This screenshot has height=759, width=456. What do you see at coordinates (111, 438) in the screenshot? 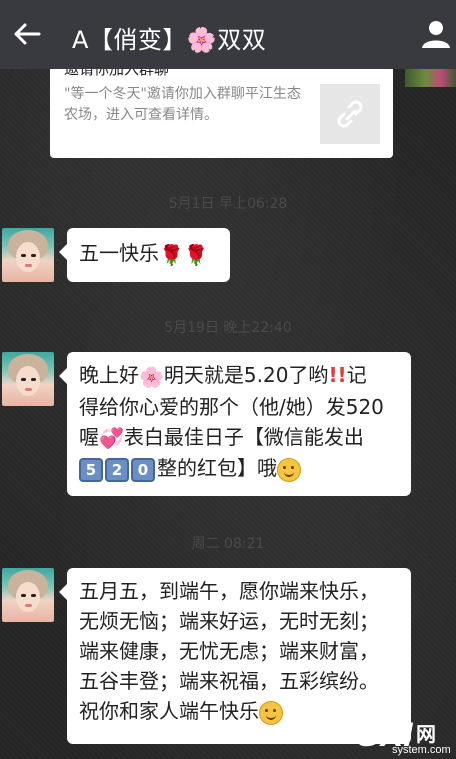
I see `two-hearts-icon: 💞` at bounding box center [111, 438].